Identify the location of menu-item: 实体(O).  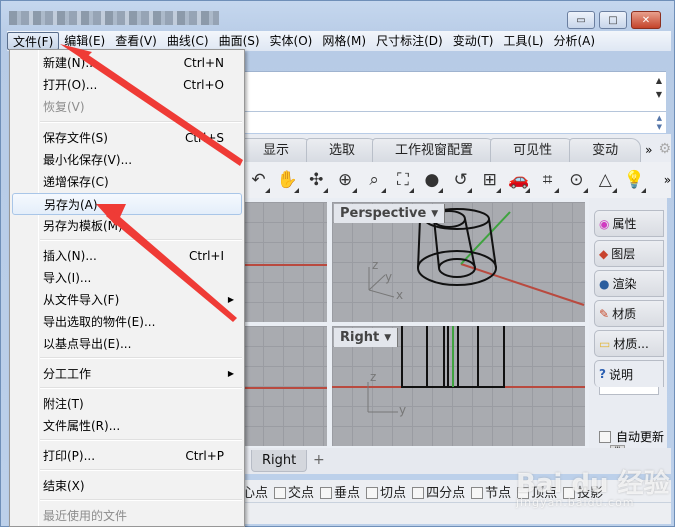
(291, 41).